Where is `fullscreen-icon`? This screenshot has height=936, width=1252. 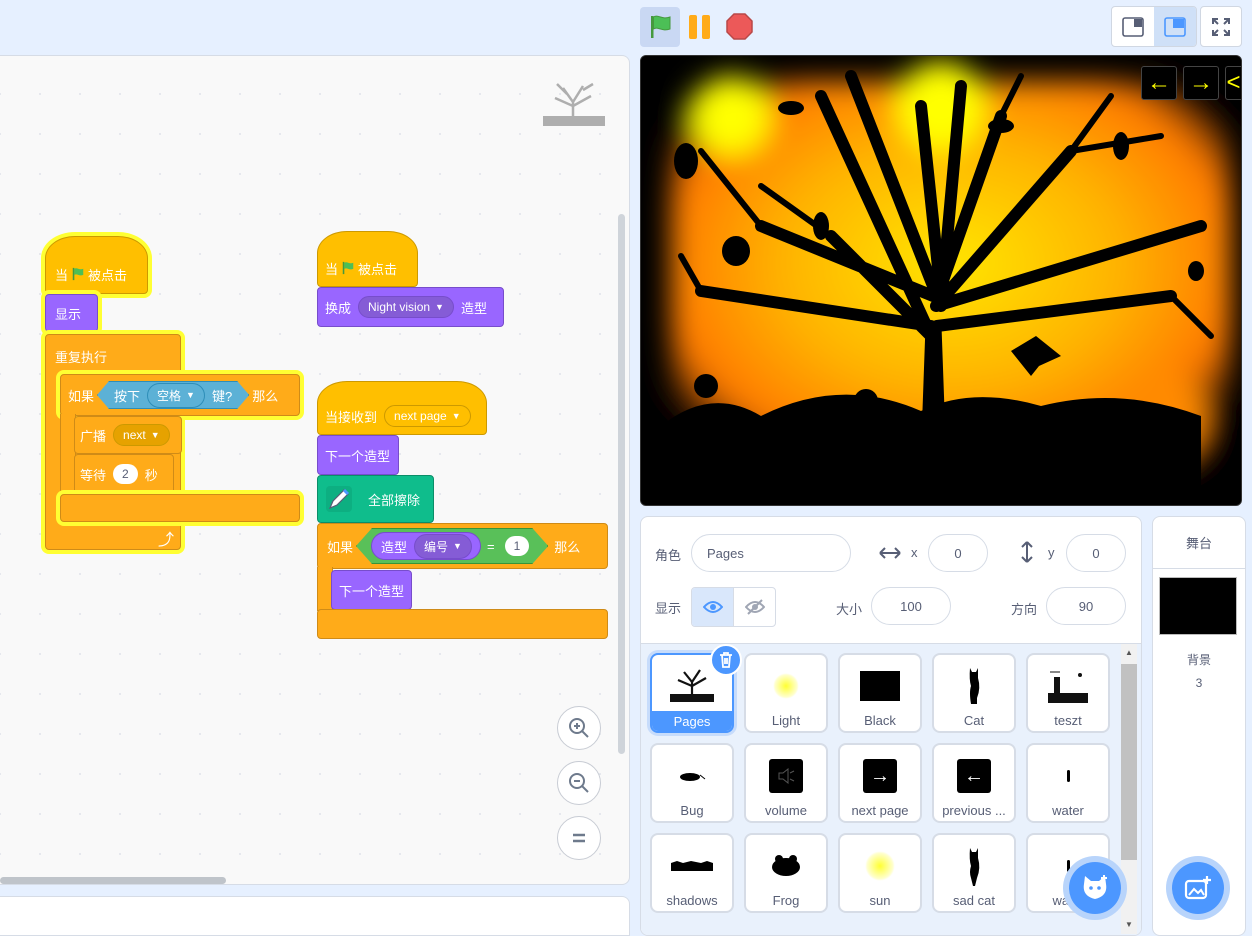
fullscreen-icon is located at coordinates (1221, 26).